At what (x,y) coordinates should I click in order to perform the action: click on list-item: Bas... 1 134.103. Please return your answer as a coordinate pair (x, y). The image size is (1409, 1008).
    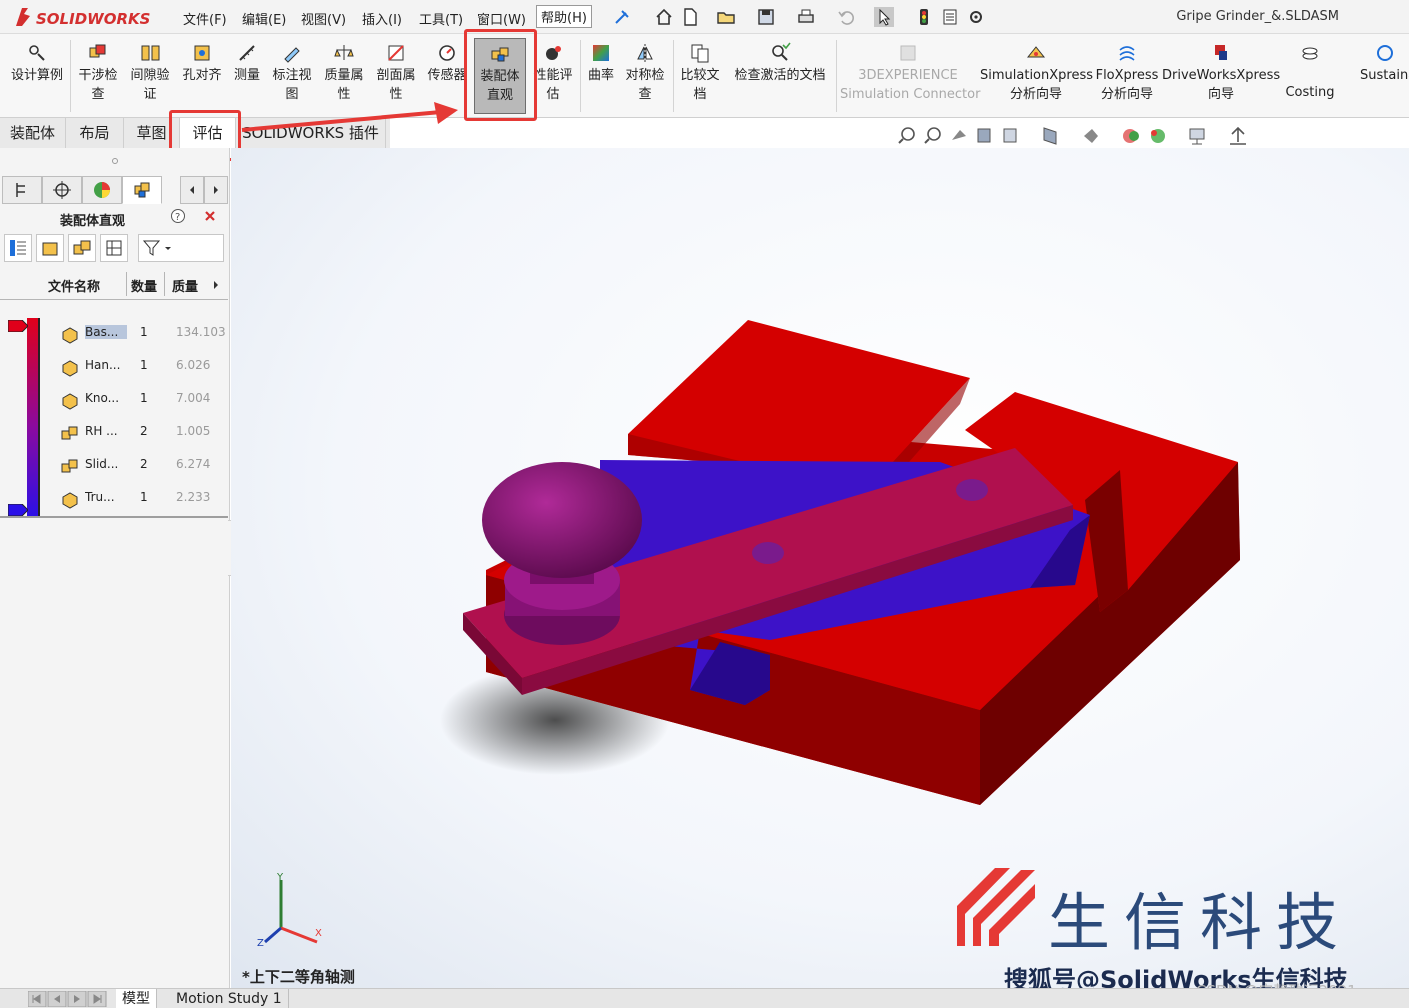
    Looking at the image, I should click on (114, 334).